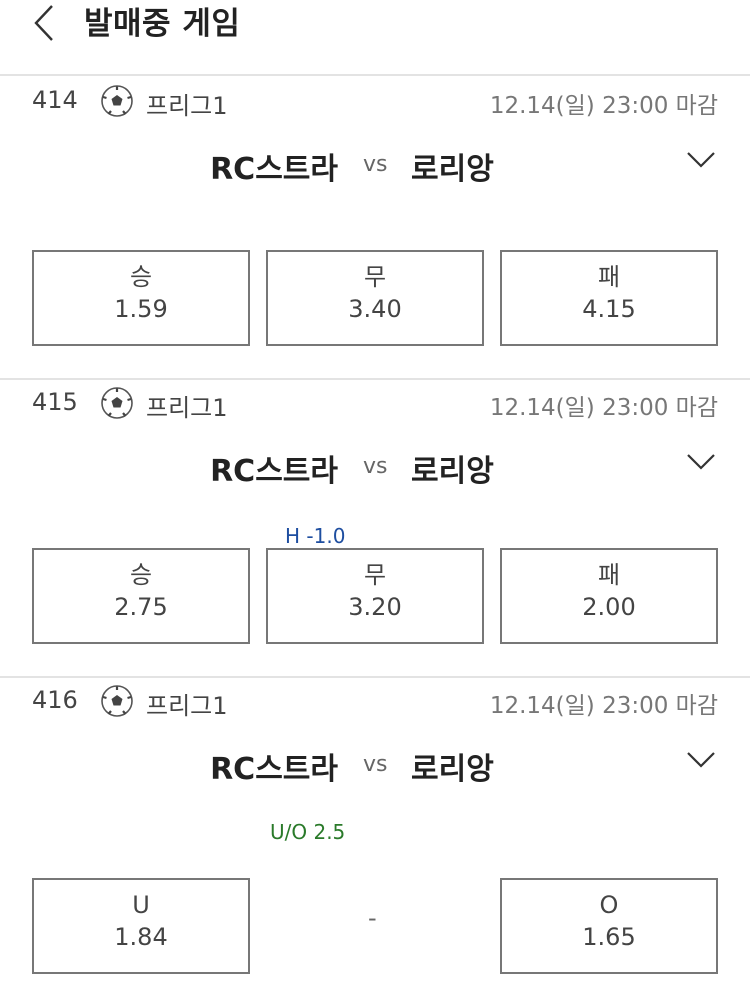 The image size is (750, 982). Describe the element at coordinates (609, 937) in the screenshot. I see `odds-value: 1.65` at that location.